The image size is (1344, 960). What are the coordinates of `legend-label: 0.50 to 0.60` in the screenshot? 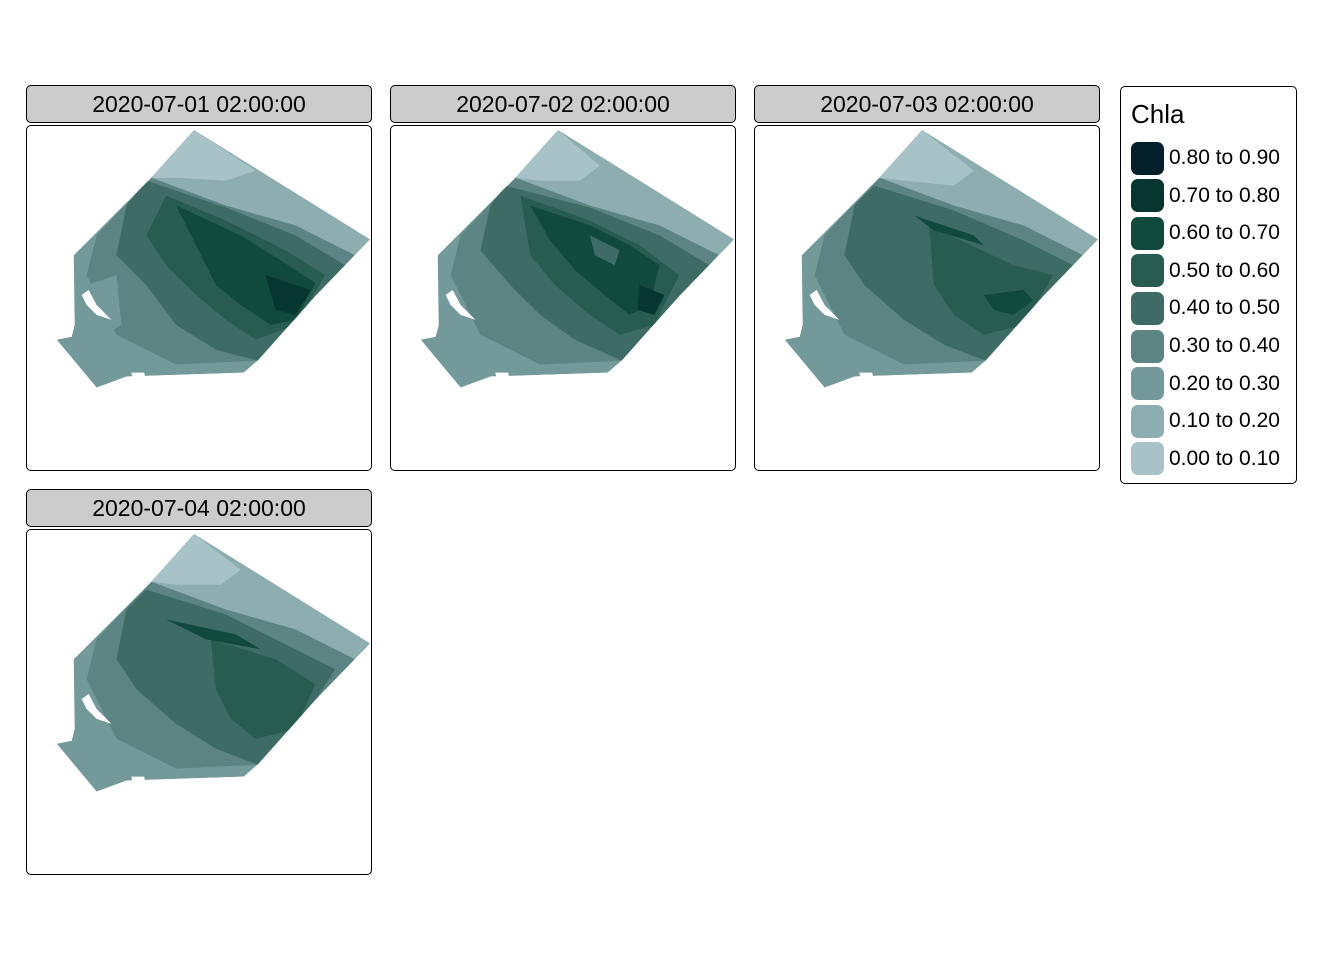 It's located at (1224, 270).